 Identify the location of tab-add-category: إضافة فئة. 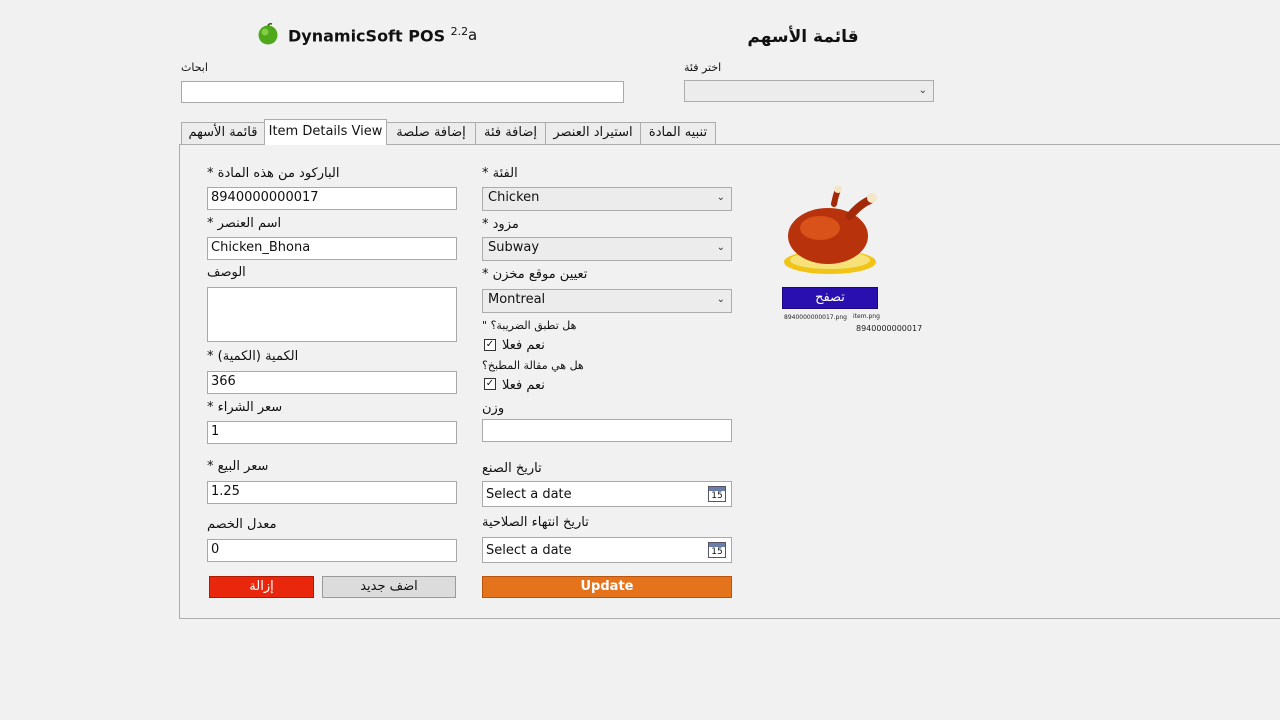
(510, 133).